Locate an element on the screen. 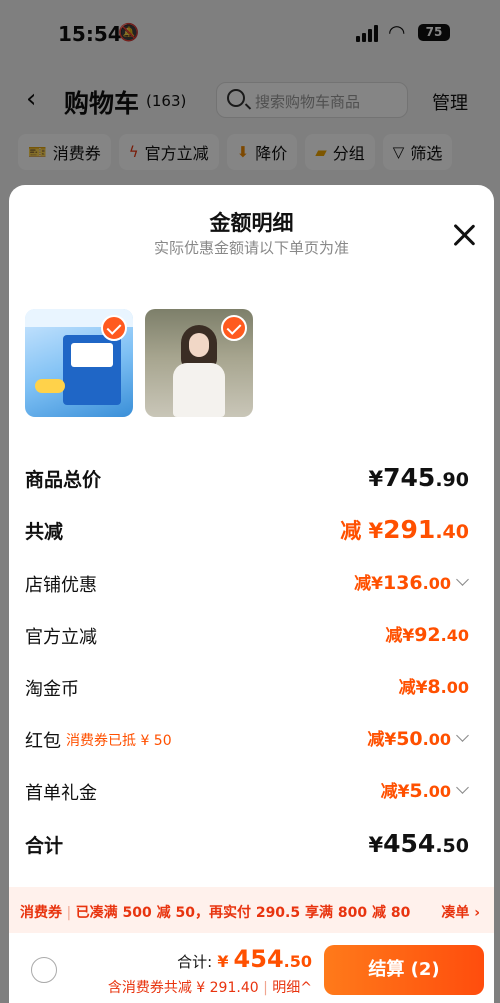  row-value: ¥454.50 is located at coordinates (418, 843).